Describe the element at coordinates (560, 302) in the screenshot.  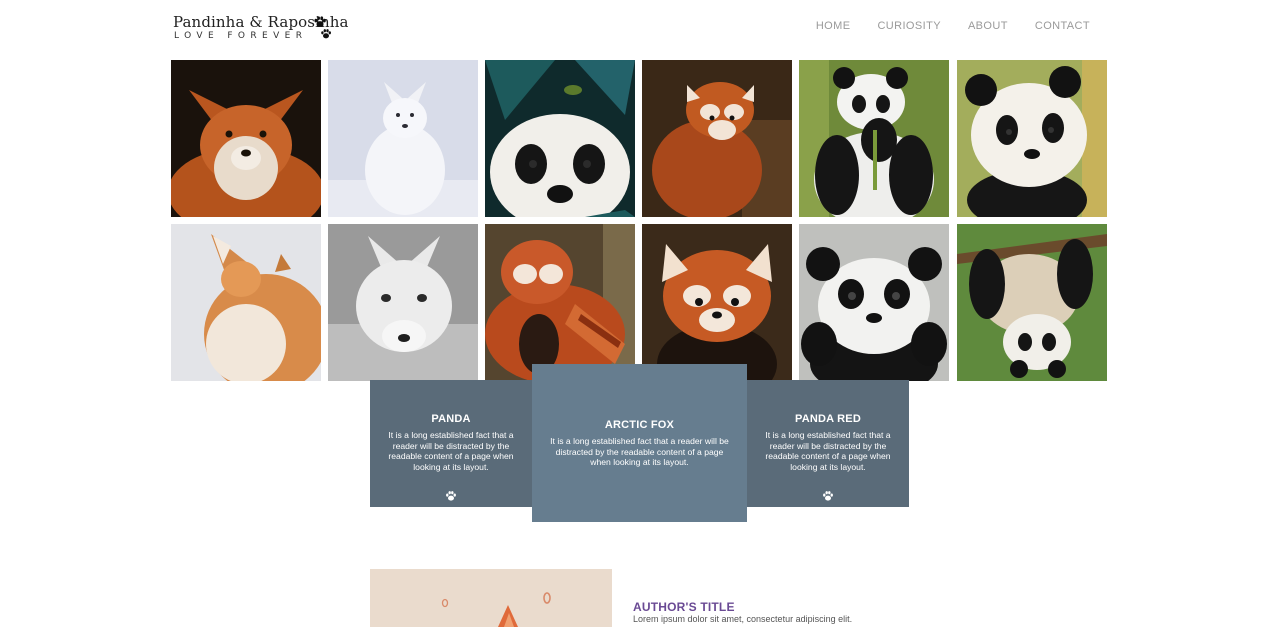
I see `gallery-image-red-panda-sleeping` at that location.